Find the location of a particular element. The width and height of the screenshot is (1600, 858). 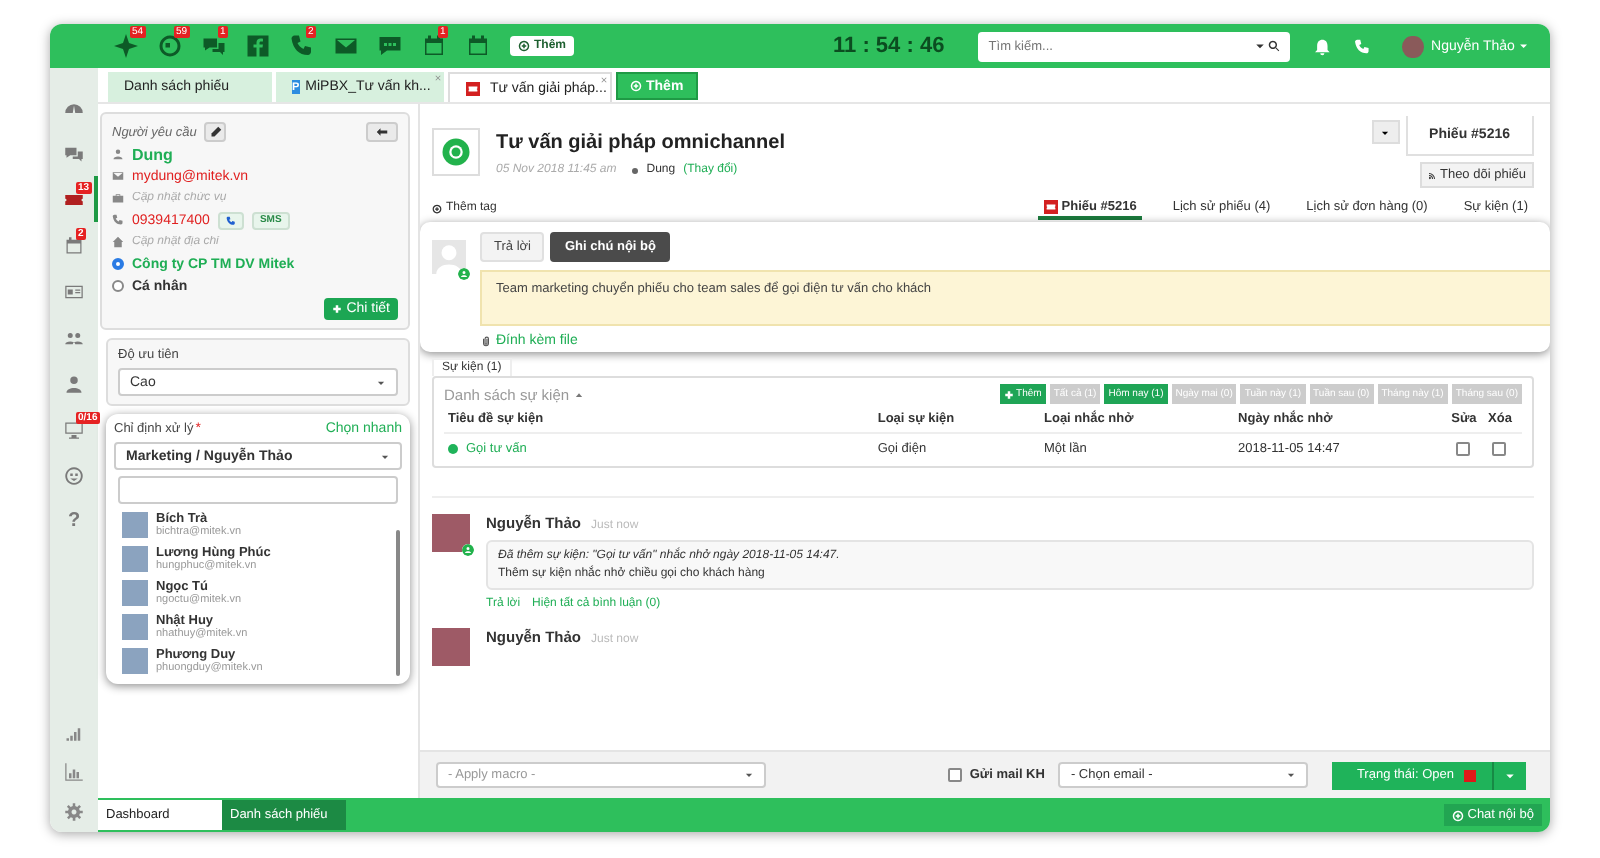

signal-bars-icon is located at coordinates (74, 732).